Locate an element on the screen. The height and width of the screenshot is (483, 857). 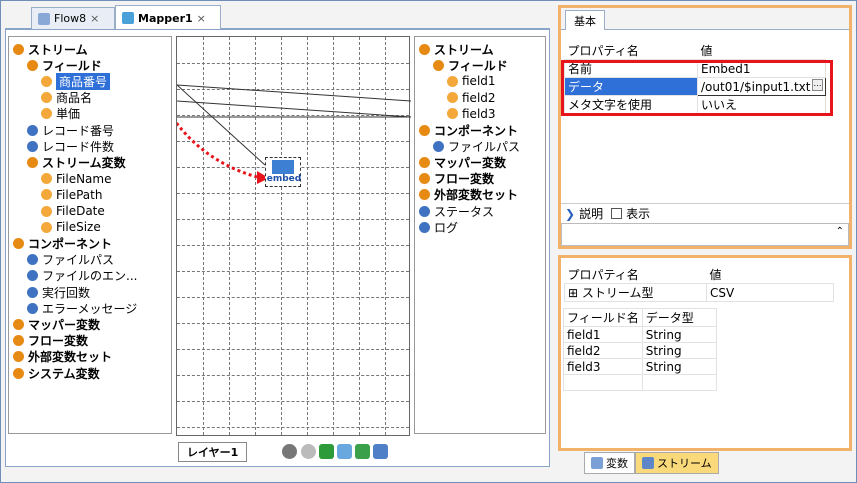
expand-icon: ⊞ is located at coordinates (573, 293).